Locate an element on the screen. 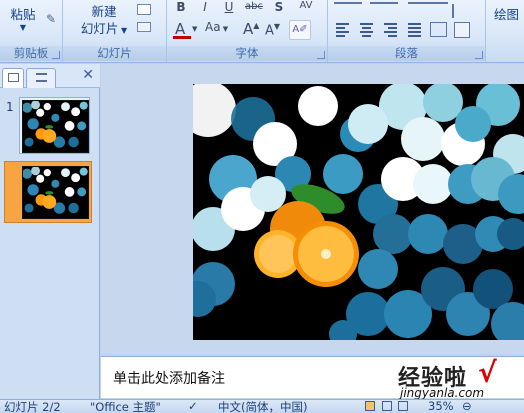 Image resolution: width=524 pixels, height=413 pixels. clear-formatting-icon: A✐ is located at coordinates (300, 30).